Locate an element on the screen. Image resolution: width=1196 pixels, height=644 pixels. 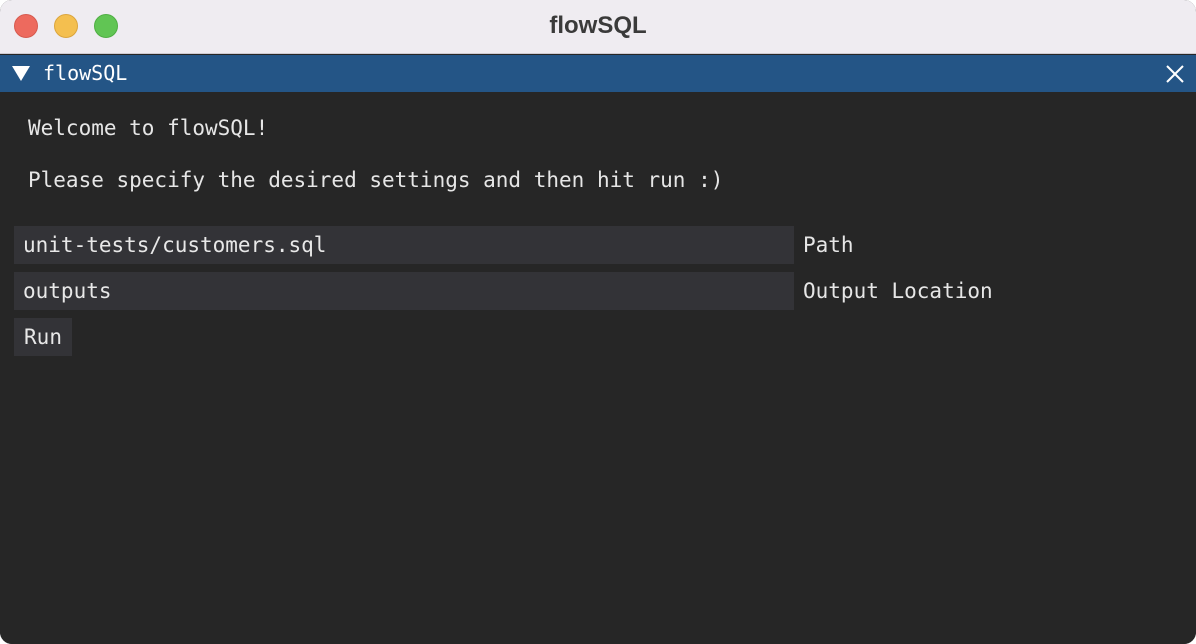
close-icon is located at coordinates (1175, 74).